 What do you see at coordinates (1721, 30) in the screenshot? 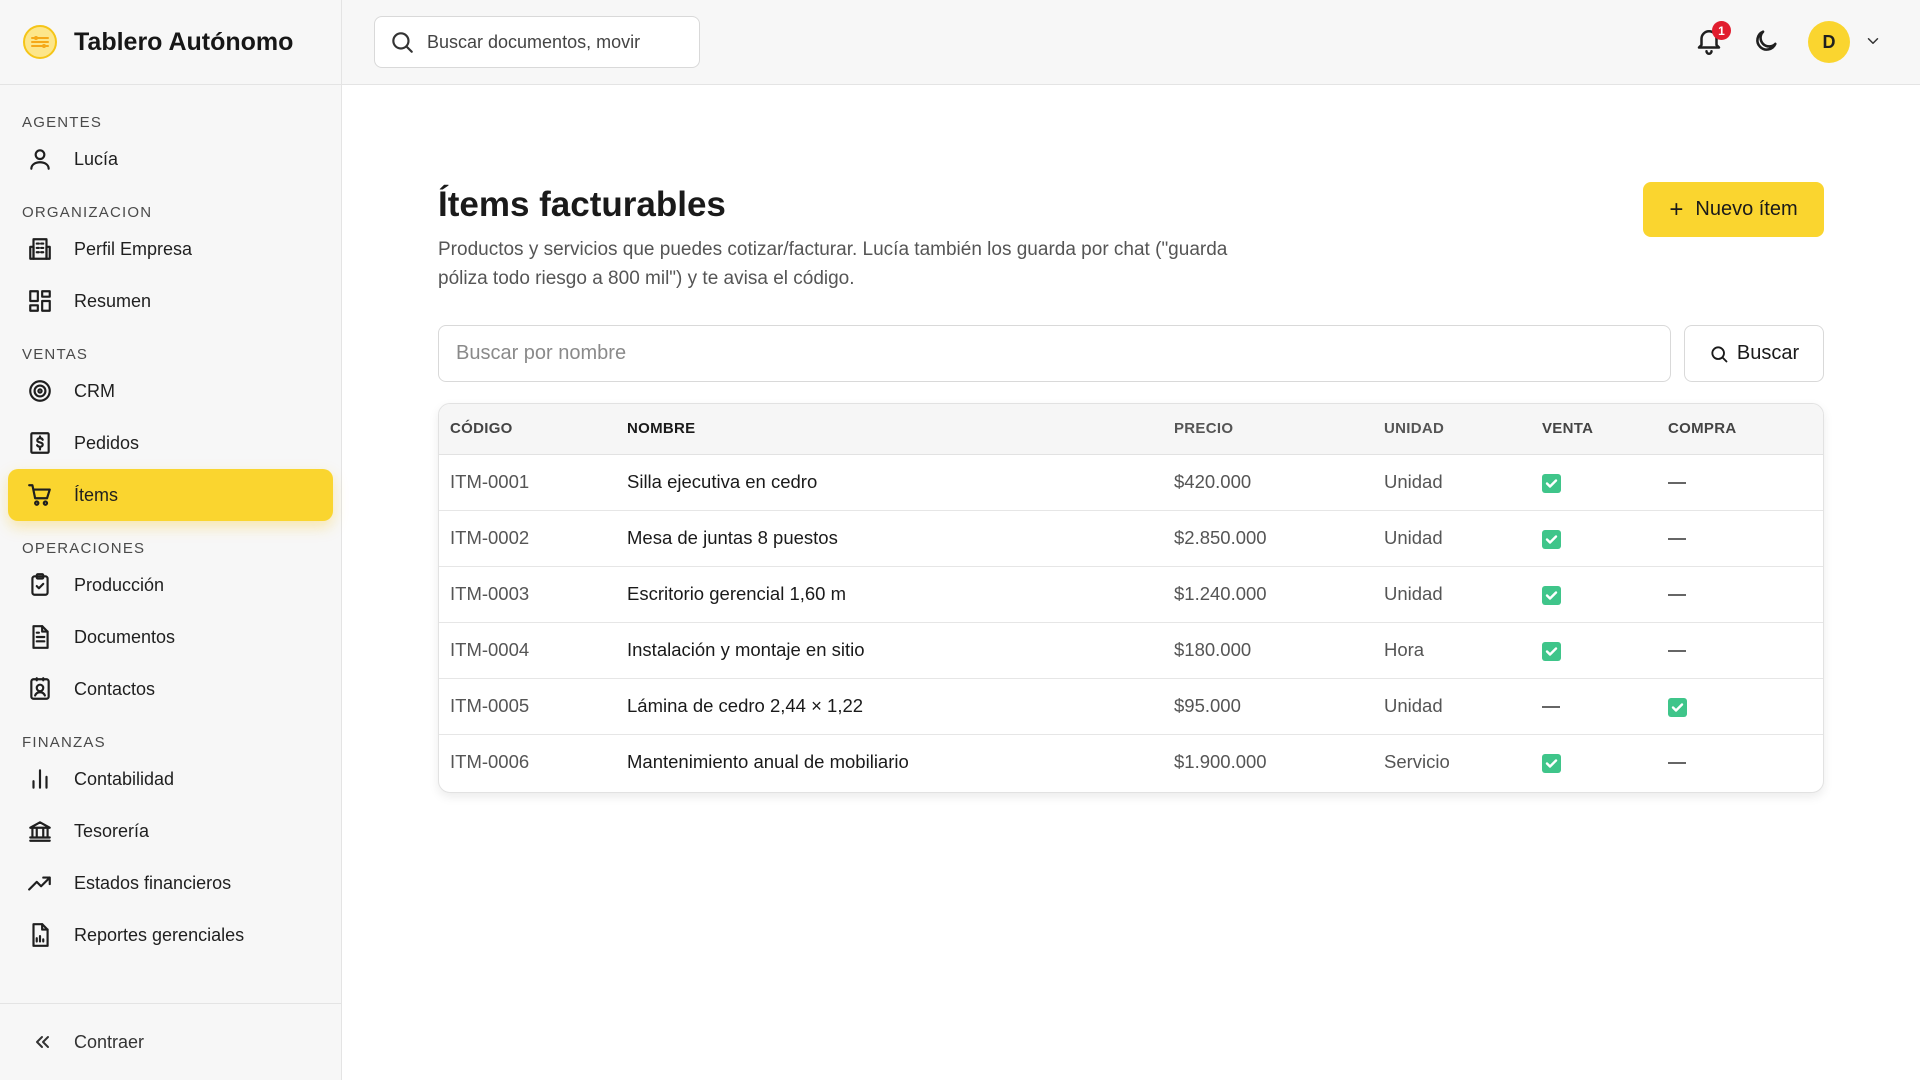
I see `notification-badge: 1` at bounding box center [1721, 30].